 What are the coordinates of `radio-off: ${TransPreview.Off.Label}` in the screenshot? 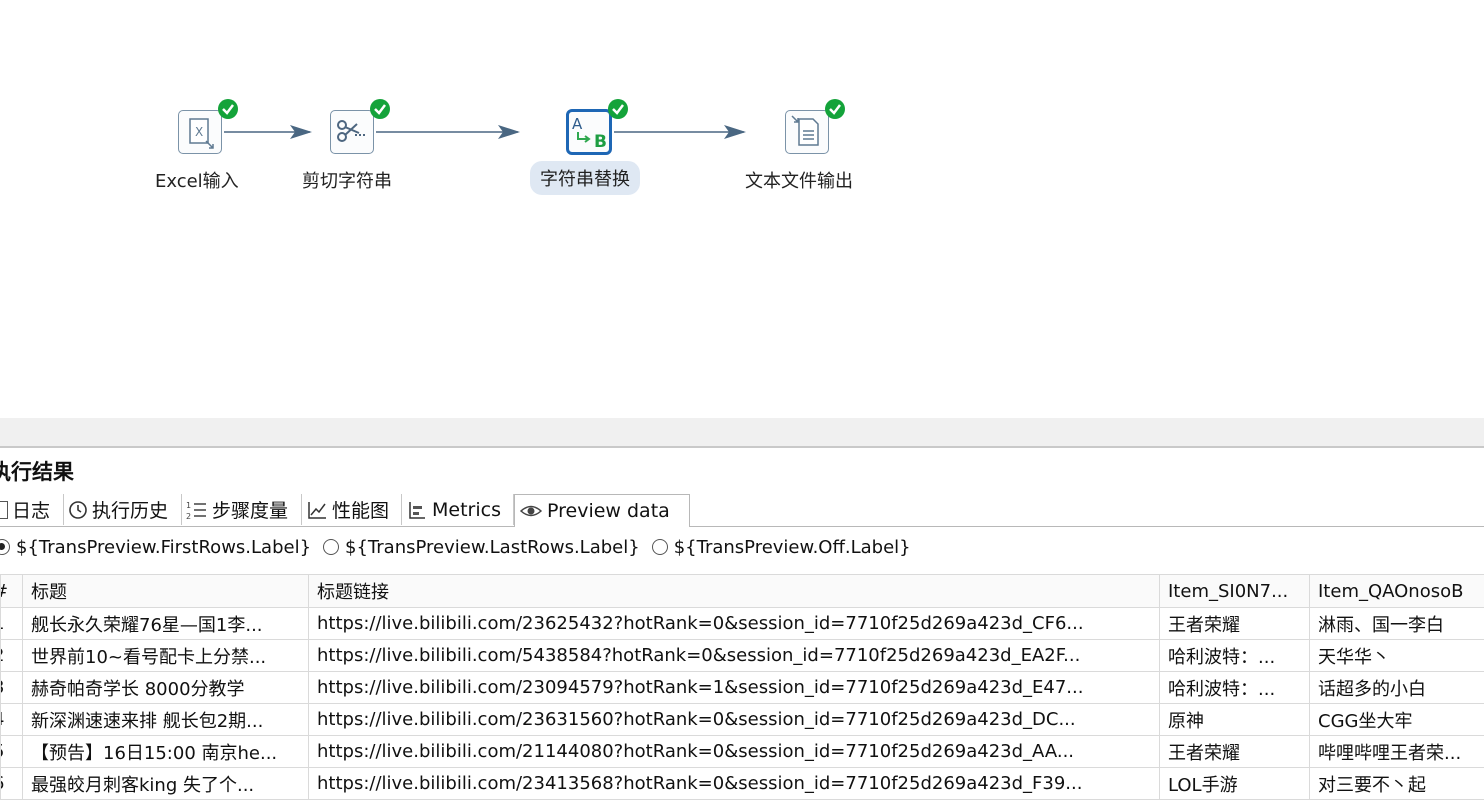 It's located at (781, 547).